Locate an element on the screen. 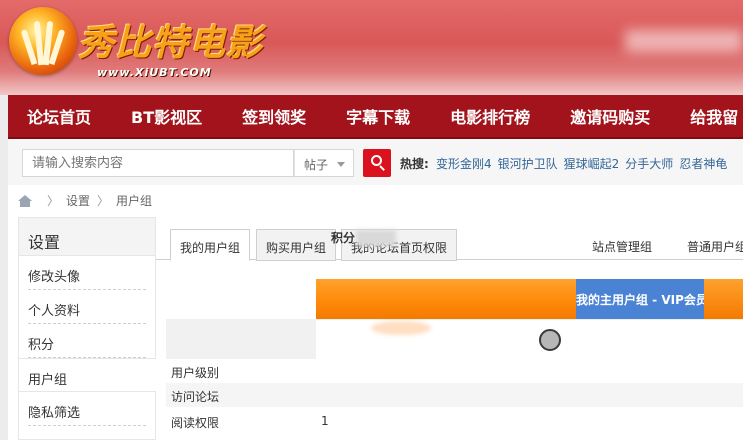  group-banner is located at coordinates (446, 299).